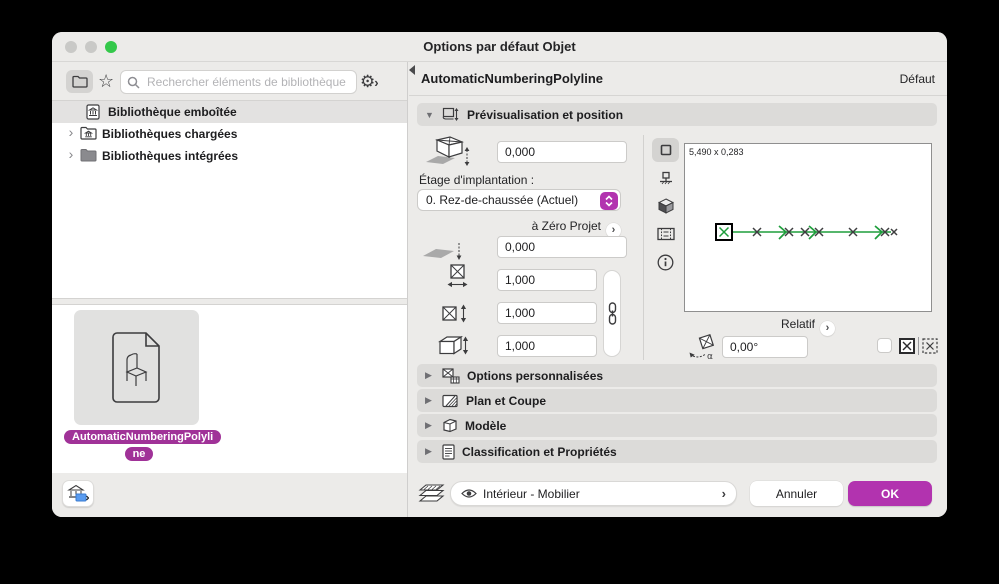  I want to click on height-icon, so click(455, 316).